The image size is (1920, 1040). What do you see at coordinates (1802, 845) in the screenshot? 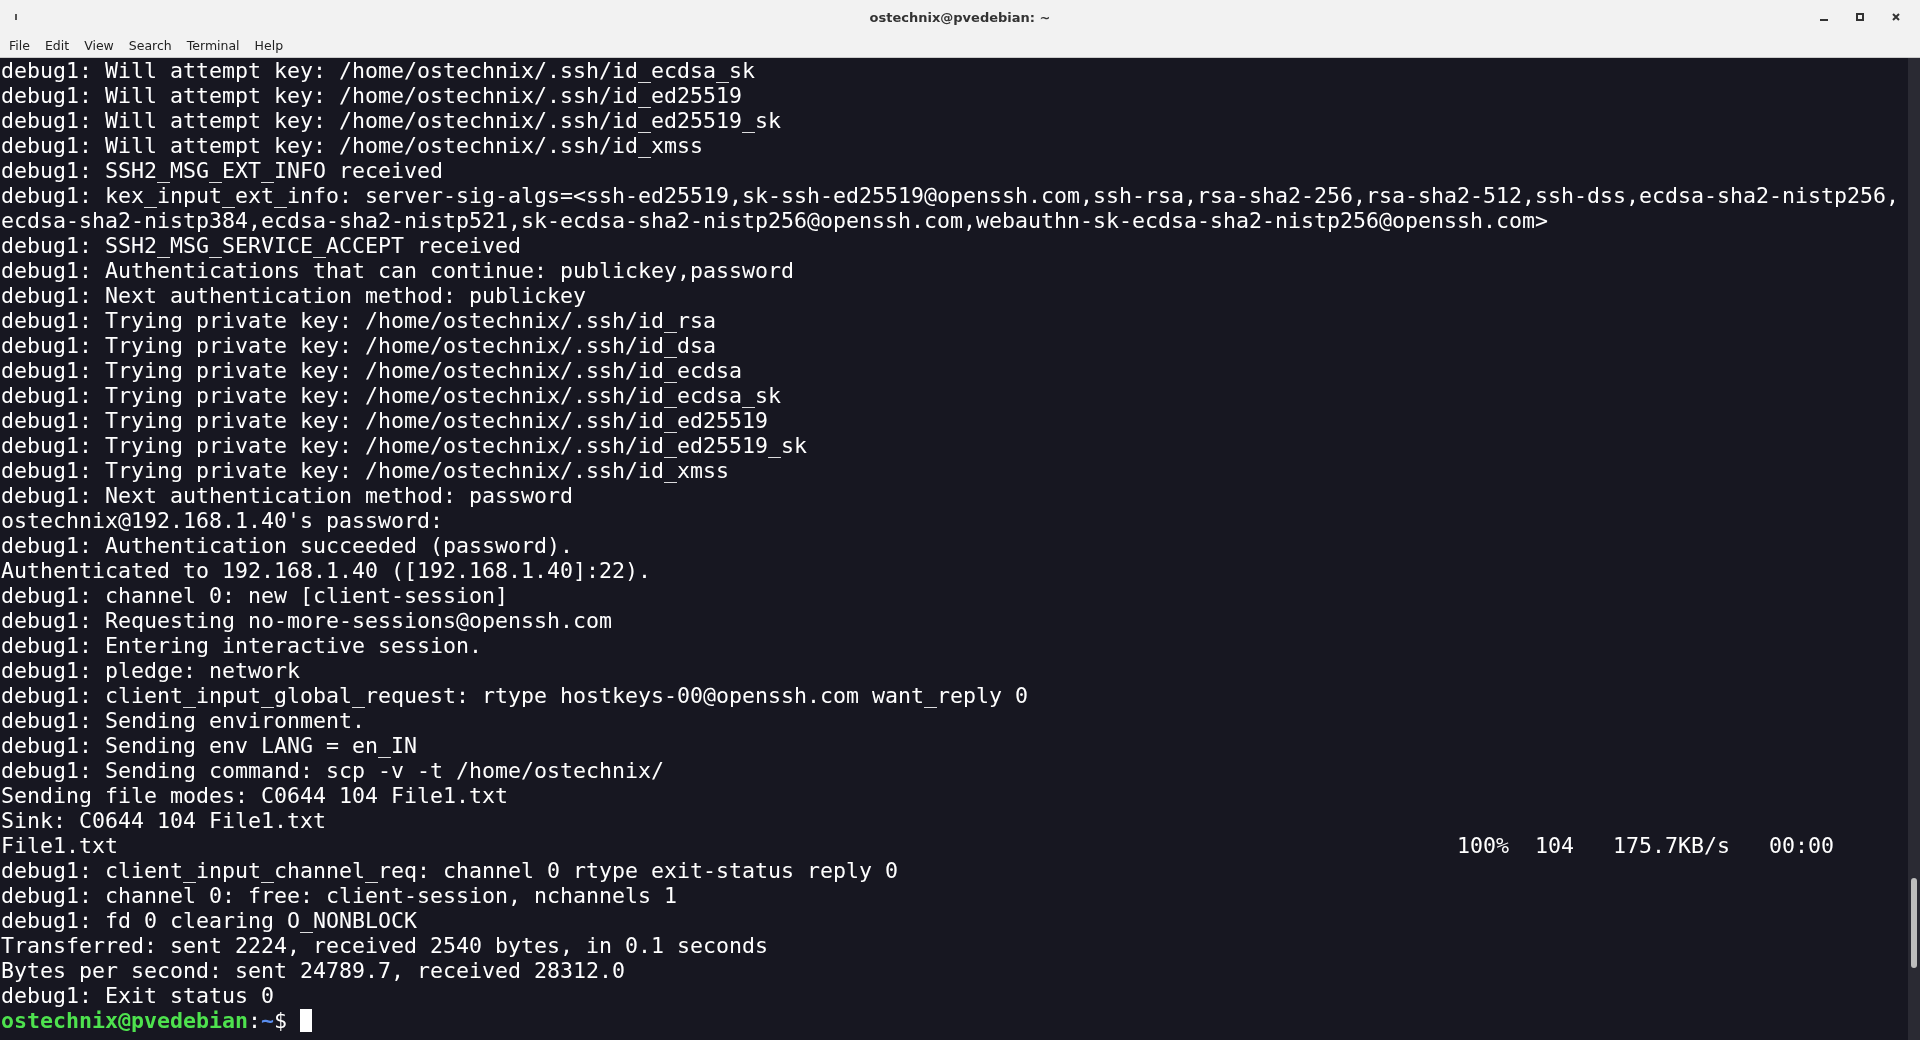
I see `transfer-time: 00:00` at bounding box center [1802, 845].